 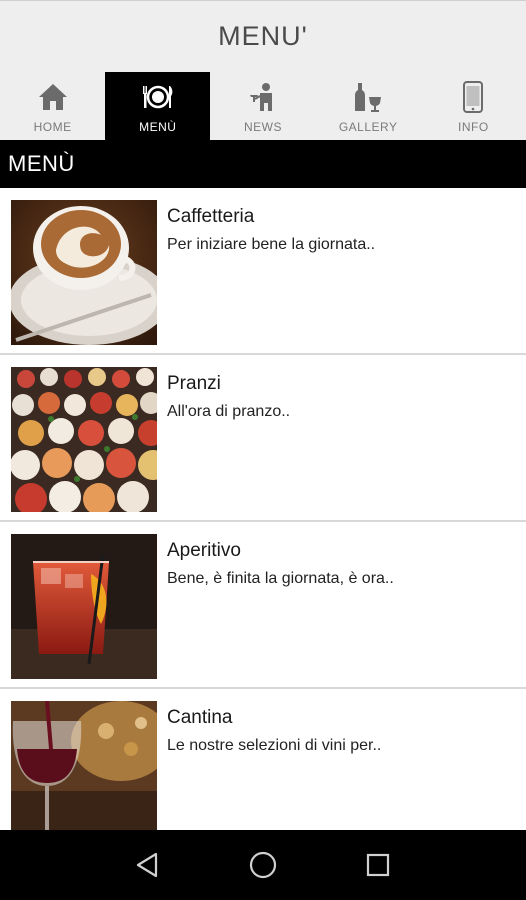 What do you see at coordinates (158, 97) in the screenshot?
I see `dining-icon` at bounding box center [158, 97].